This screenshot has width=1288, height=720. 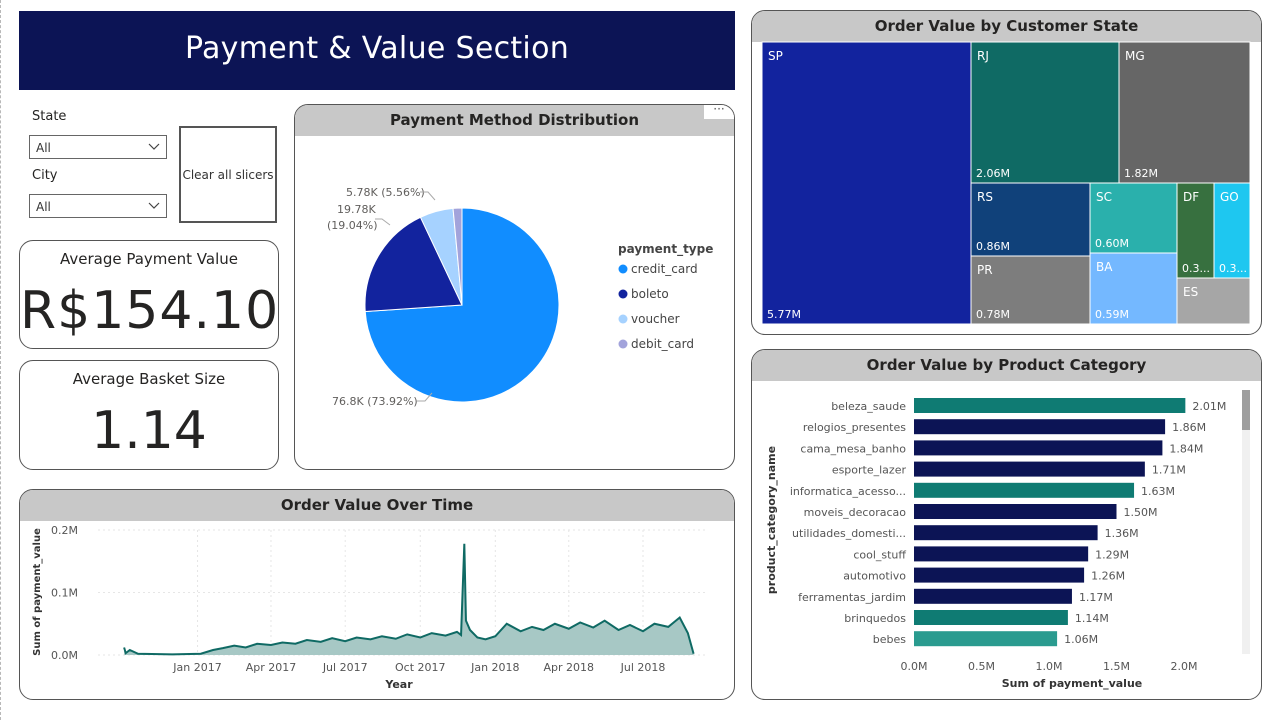 I want to click on state-slicer-value: All, so click(x=43, y=148).